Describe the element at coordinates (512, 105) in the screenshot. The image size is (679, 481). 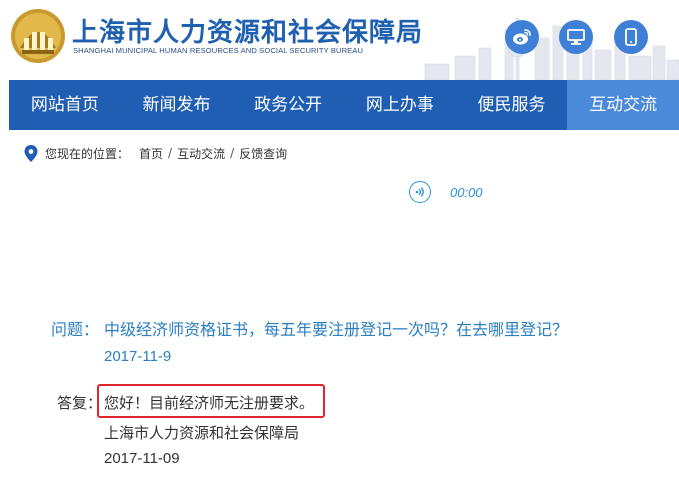
I see `nav-item-public-services: 便民服务` at that location.